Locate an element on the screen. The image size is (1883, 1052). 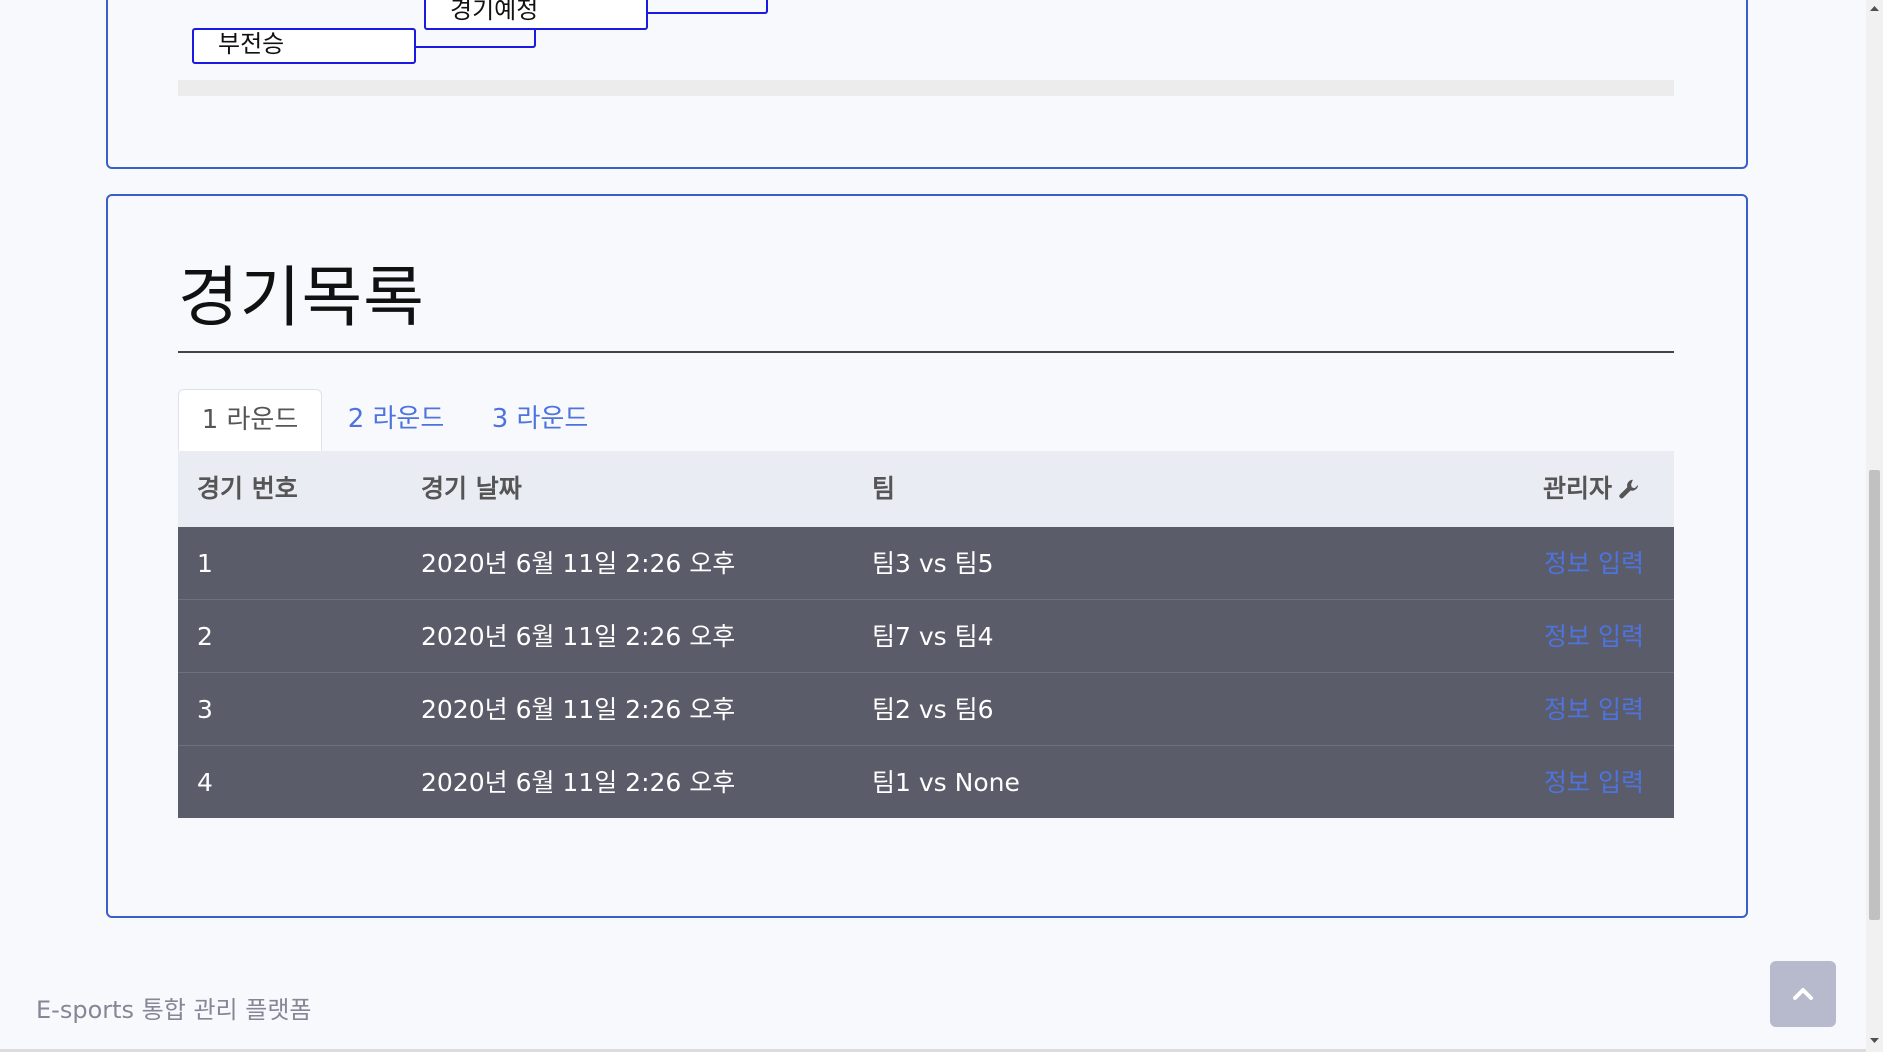
round-tabs: 1 라운드 2 라운드 3 라운드 is located at coordinates (926, 420).